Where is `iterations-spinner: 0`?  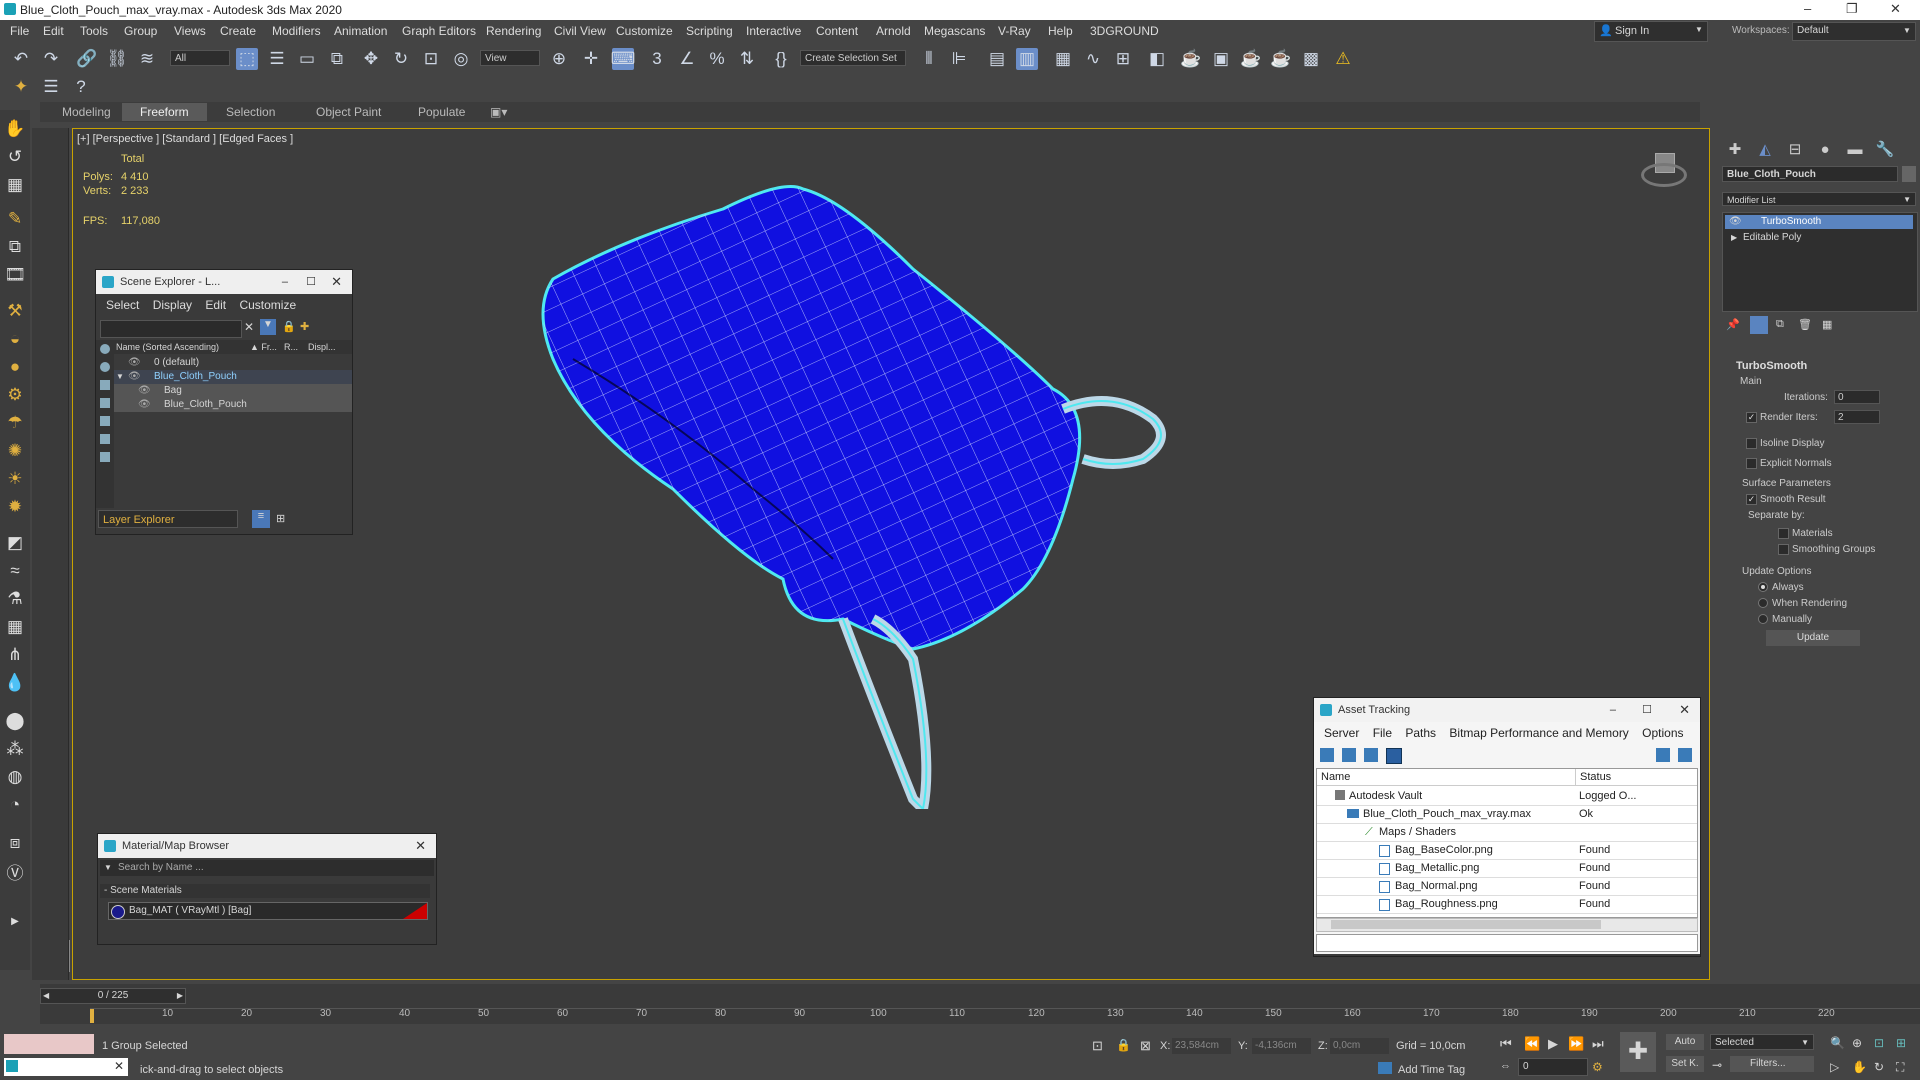 iterations-spinner: 0 is located at coordinates (1857, 397).